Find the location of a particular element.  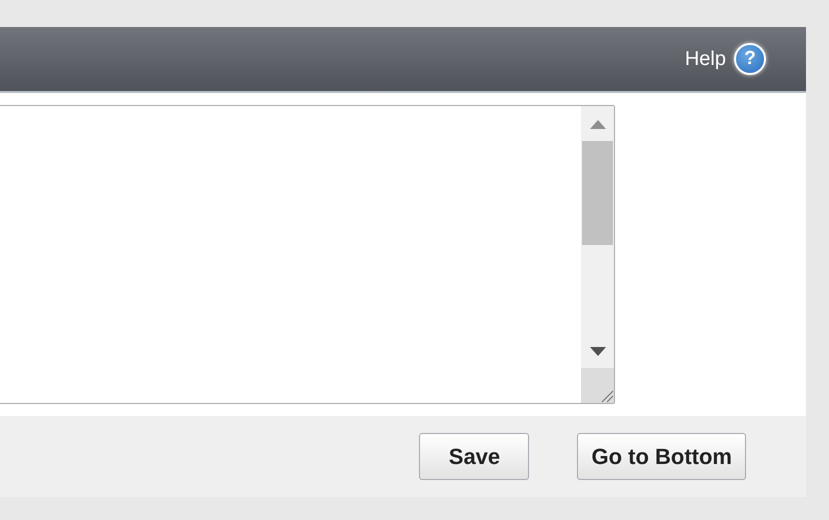

help-link: Help is located at coordinates (705, 59).